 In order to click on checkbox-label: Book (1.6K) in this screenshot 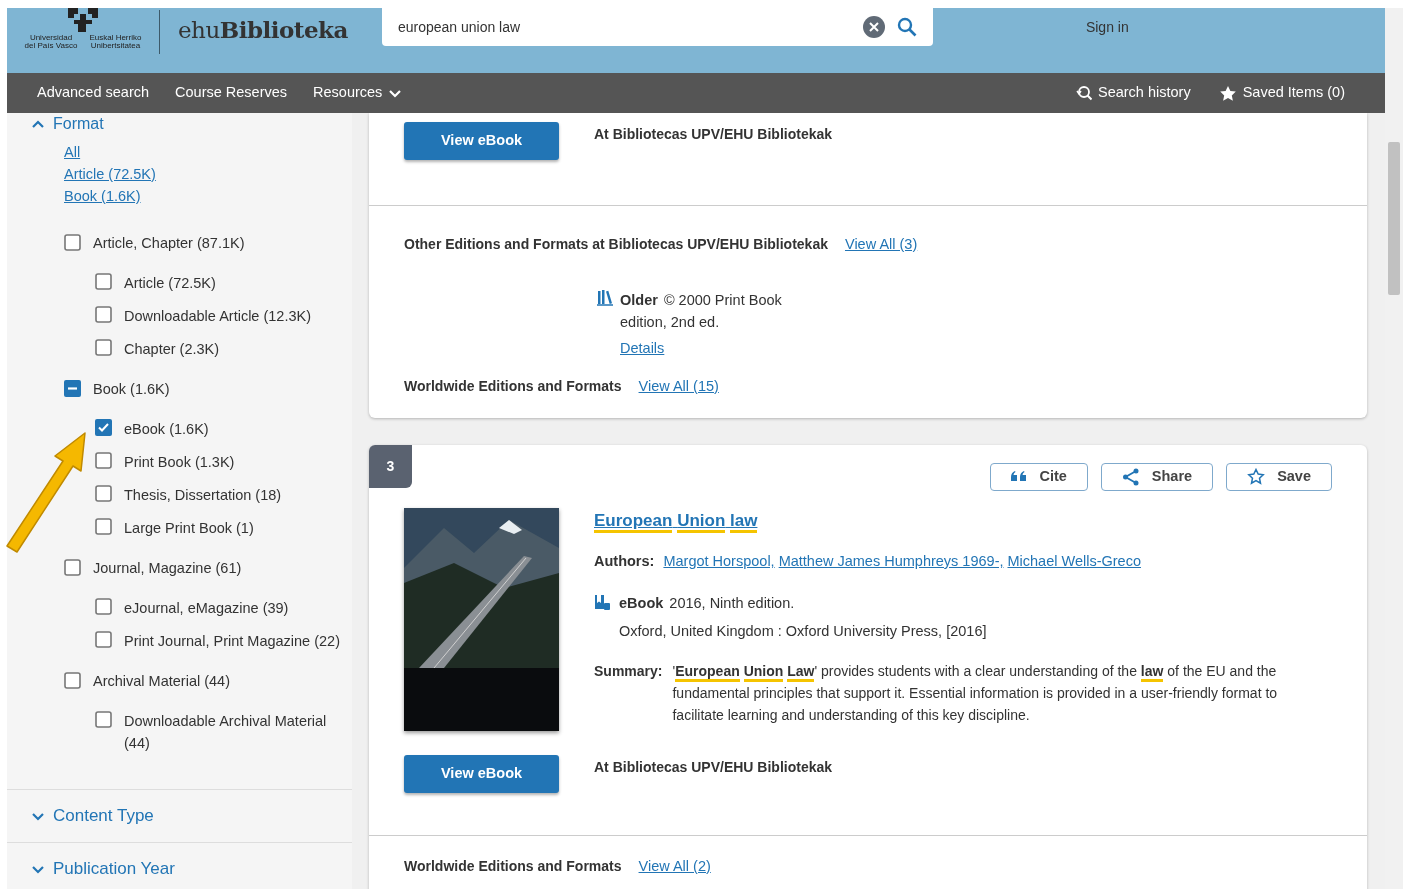, I will do `click(131, 389)`.